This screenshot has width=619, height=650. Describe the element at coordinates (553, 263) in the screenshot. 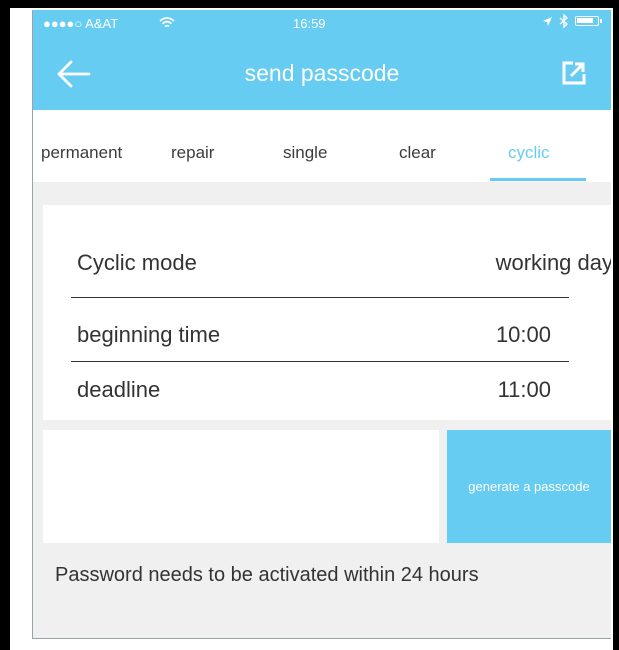

I see `cyclic-mode-value: working day` at that location.